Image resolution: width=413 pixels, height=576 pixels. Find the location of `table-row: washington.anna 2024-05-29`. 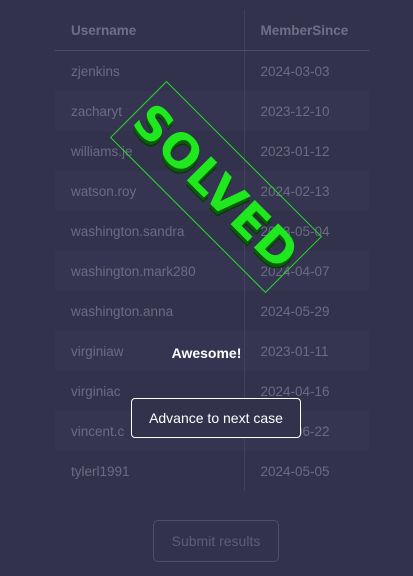

table-row: washington.anna 2024-05-29 is located at coordinates (212, 311).